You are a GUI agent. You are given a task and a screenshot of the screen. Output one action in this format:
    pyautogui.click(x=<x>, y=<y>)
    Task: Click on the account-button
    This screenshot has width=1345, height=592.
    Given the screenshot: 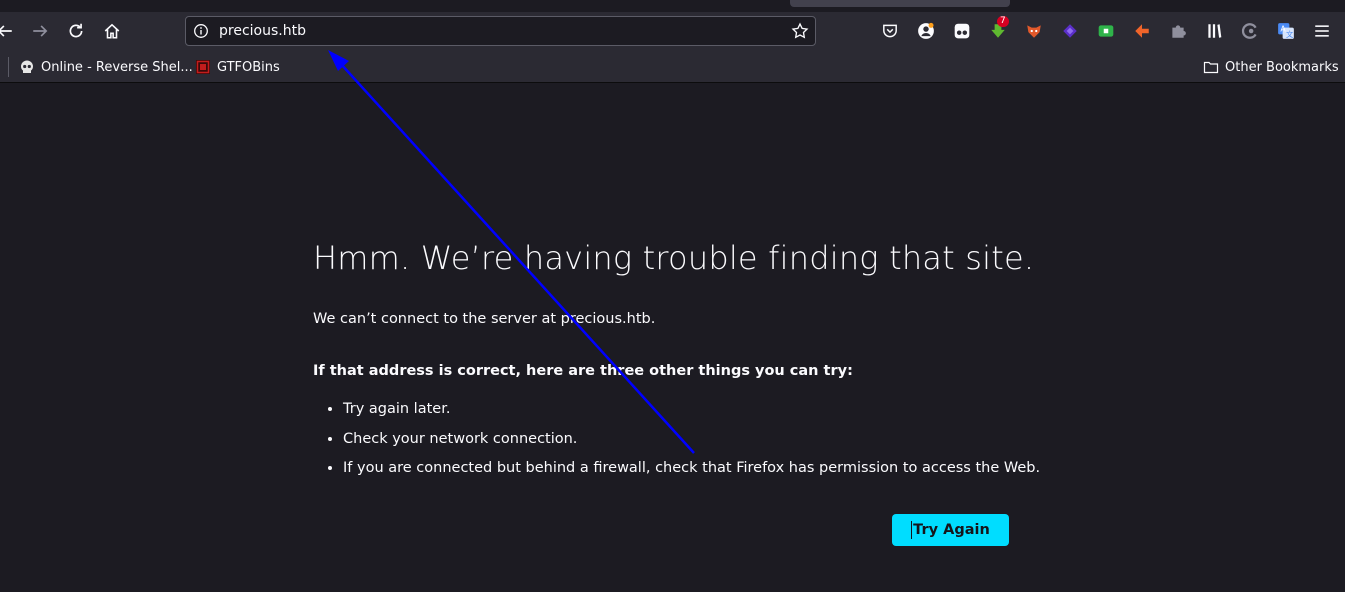 What is the action you would take?
    pyautogui.click(x=926, y=31)
    